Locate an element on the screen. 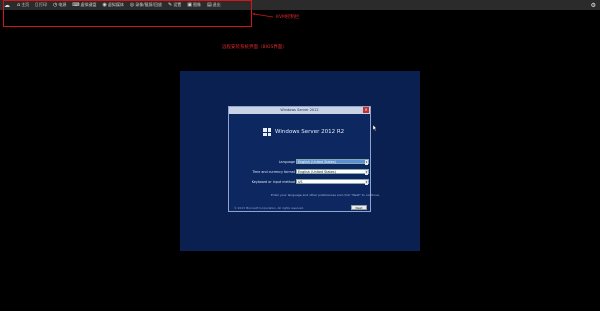 This screenshot has height=311, width=600. field-row-language: Language English (United States) ▾ is located at coordinates (306, 162).